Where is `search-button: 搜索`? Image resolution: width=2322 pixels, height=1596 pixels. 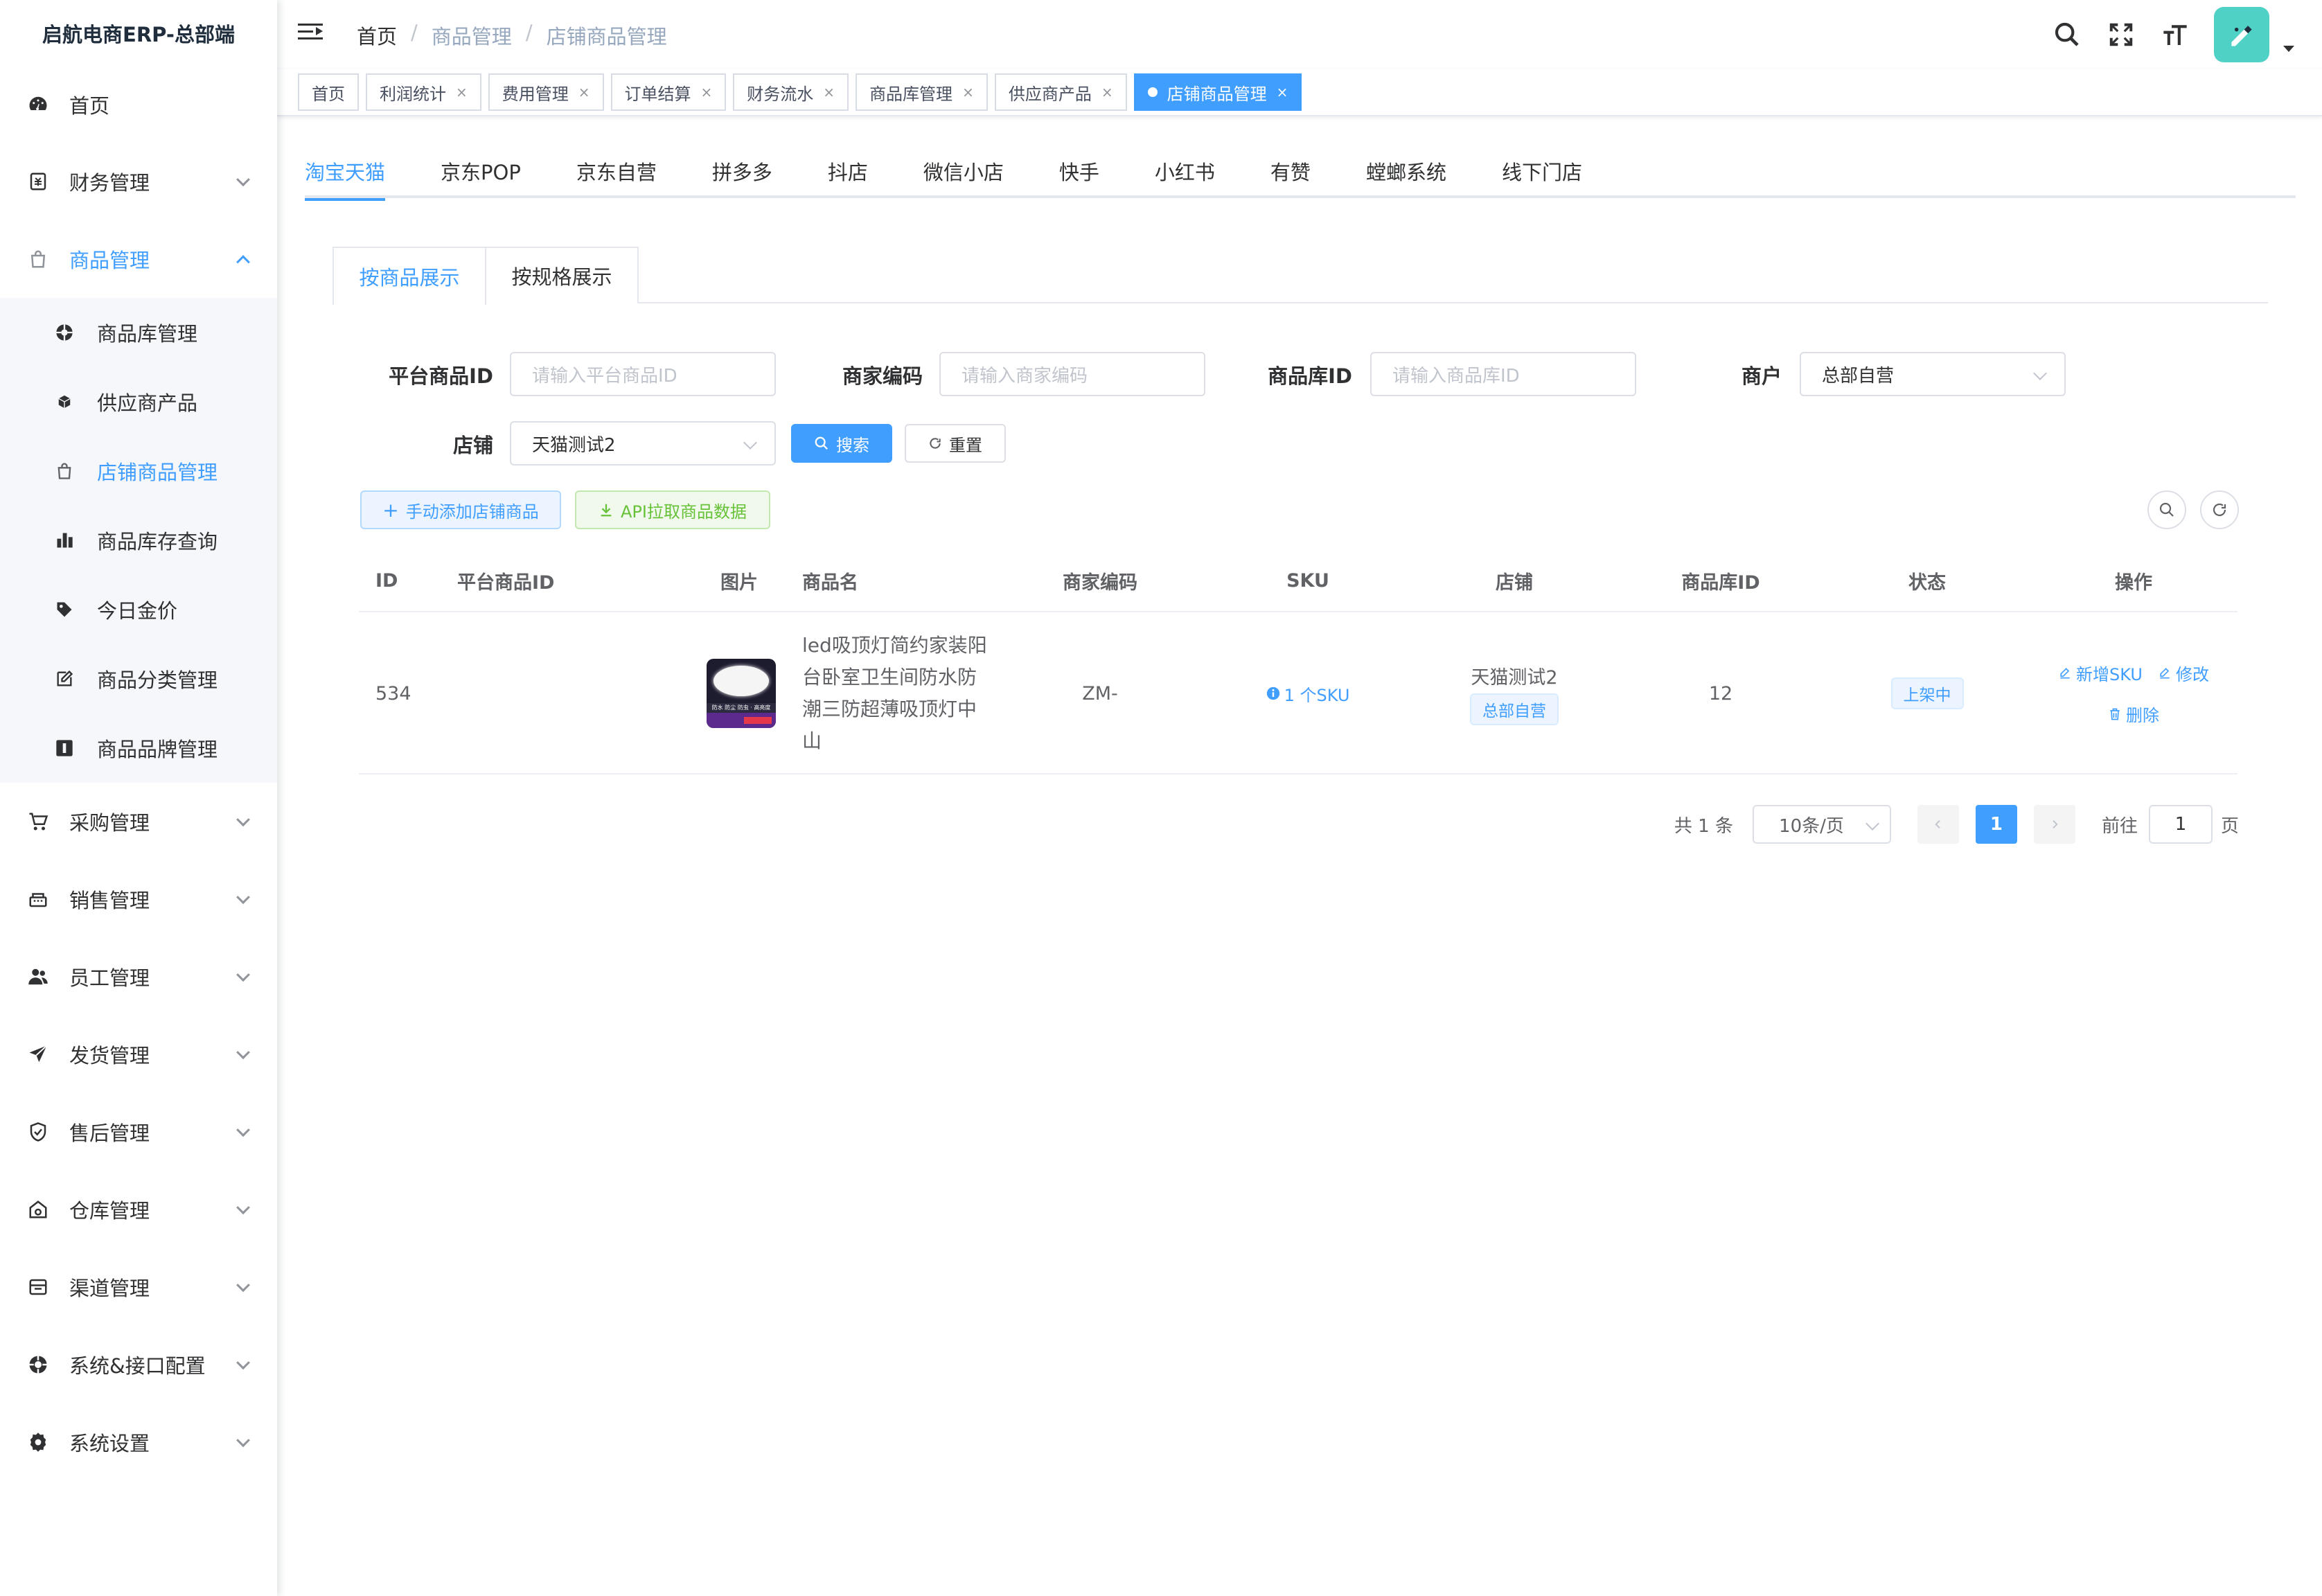
search-button: 搜索 is located at coordinates (842, 443).